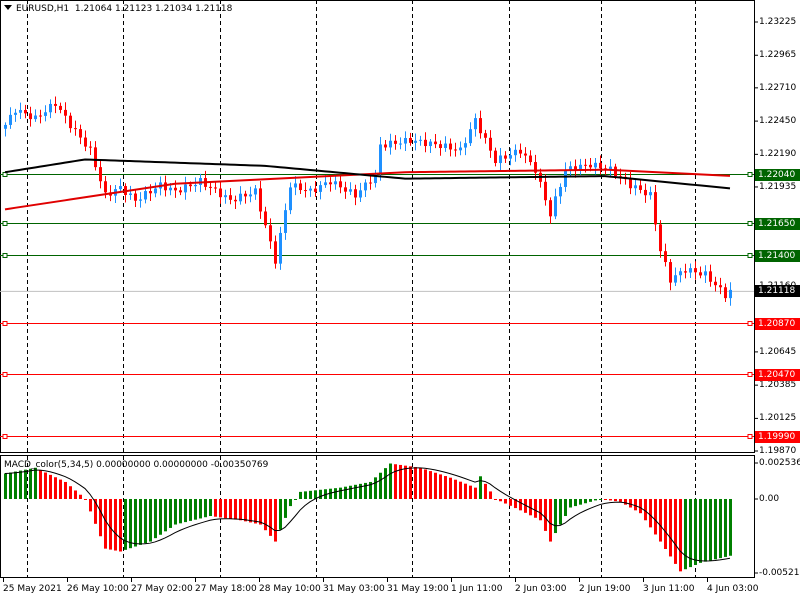 This screenshot has width=800, height=600. Describe the element at coordinates (367, 514) in the screenshot. I see `macd-signal-line` at that location.